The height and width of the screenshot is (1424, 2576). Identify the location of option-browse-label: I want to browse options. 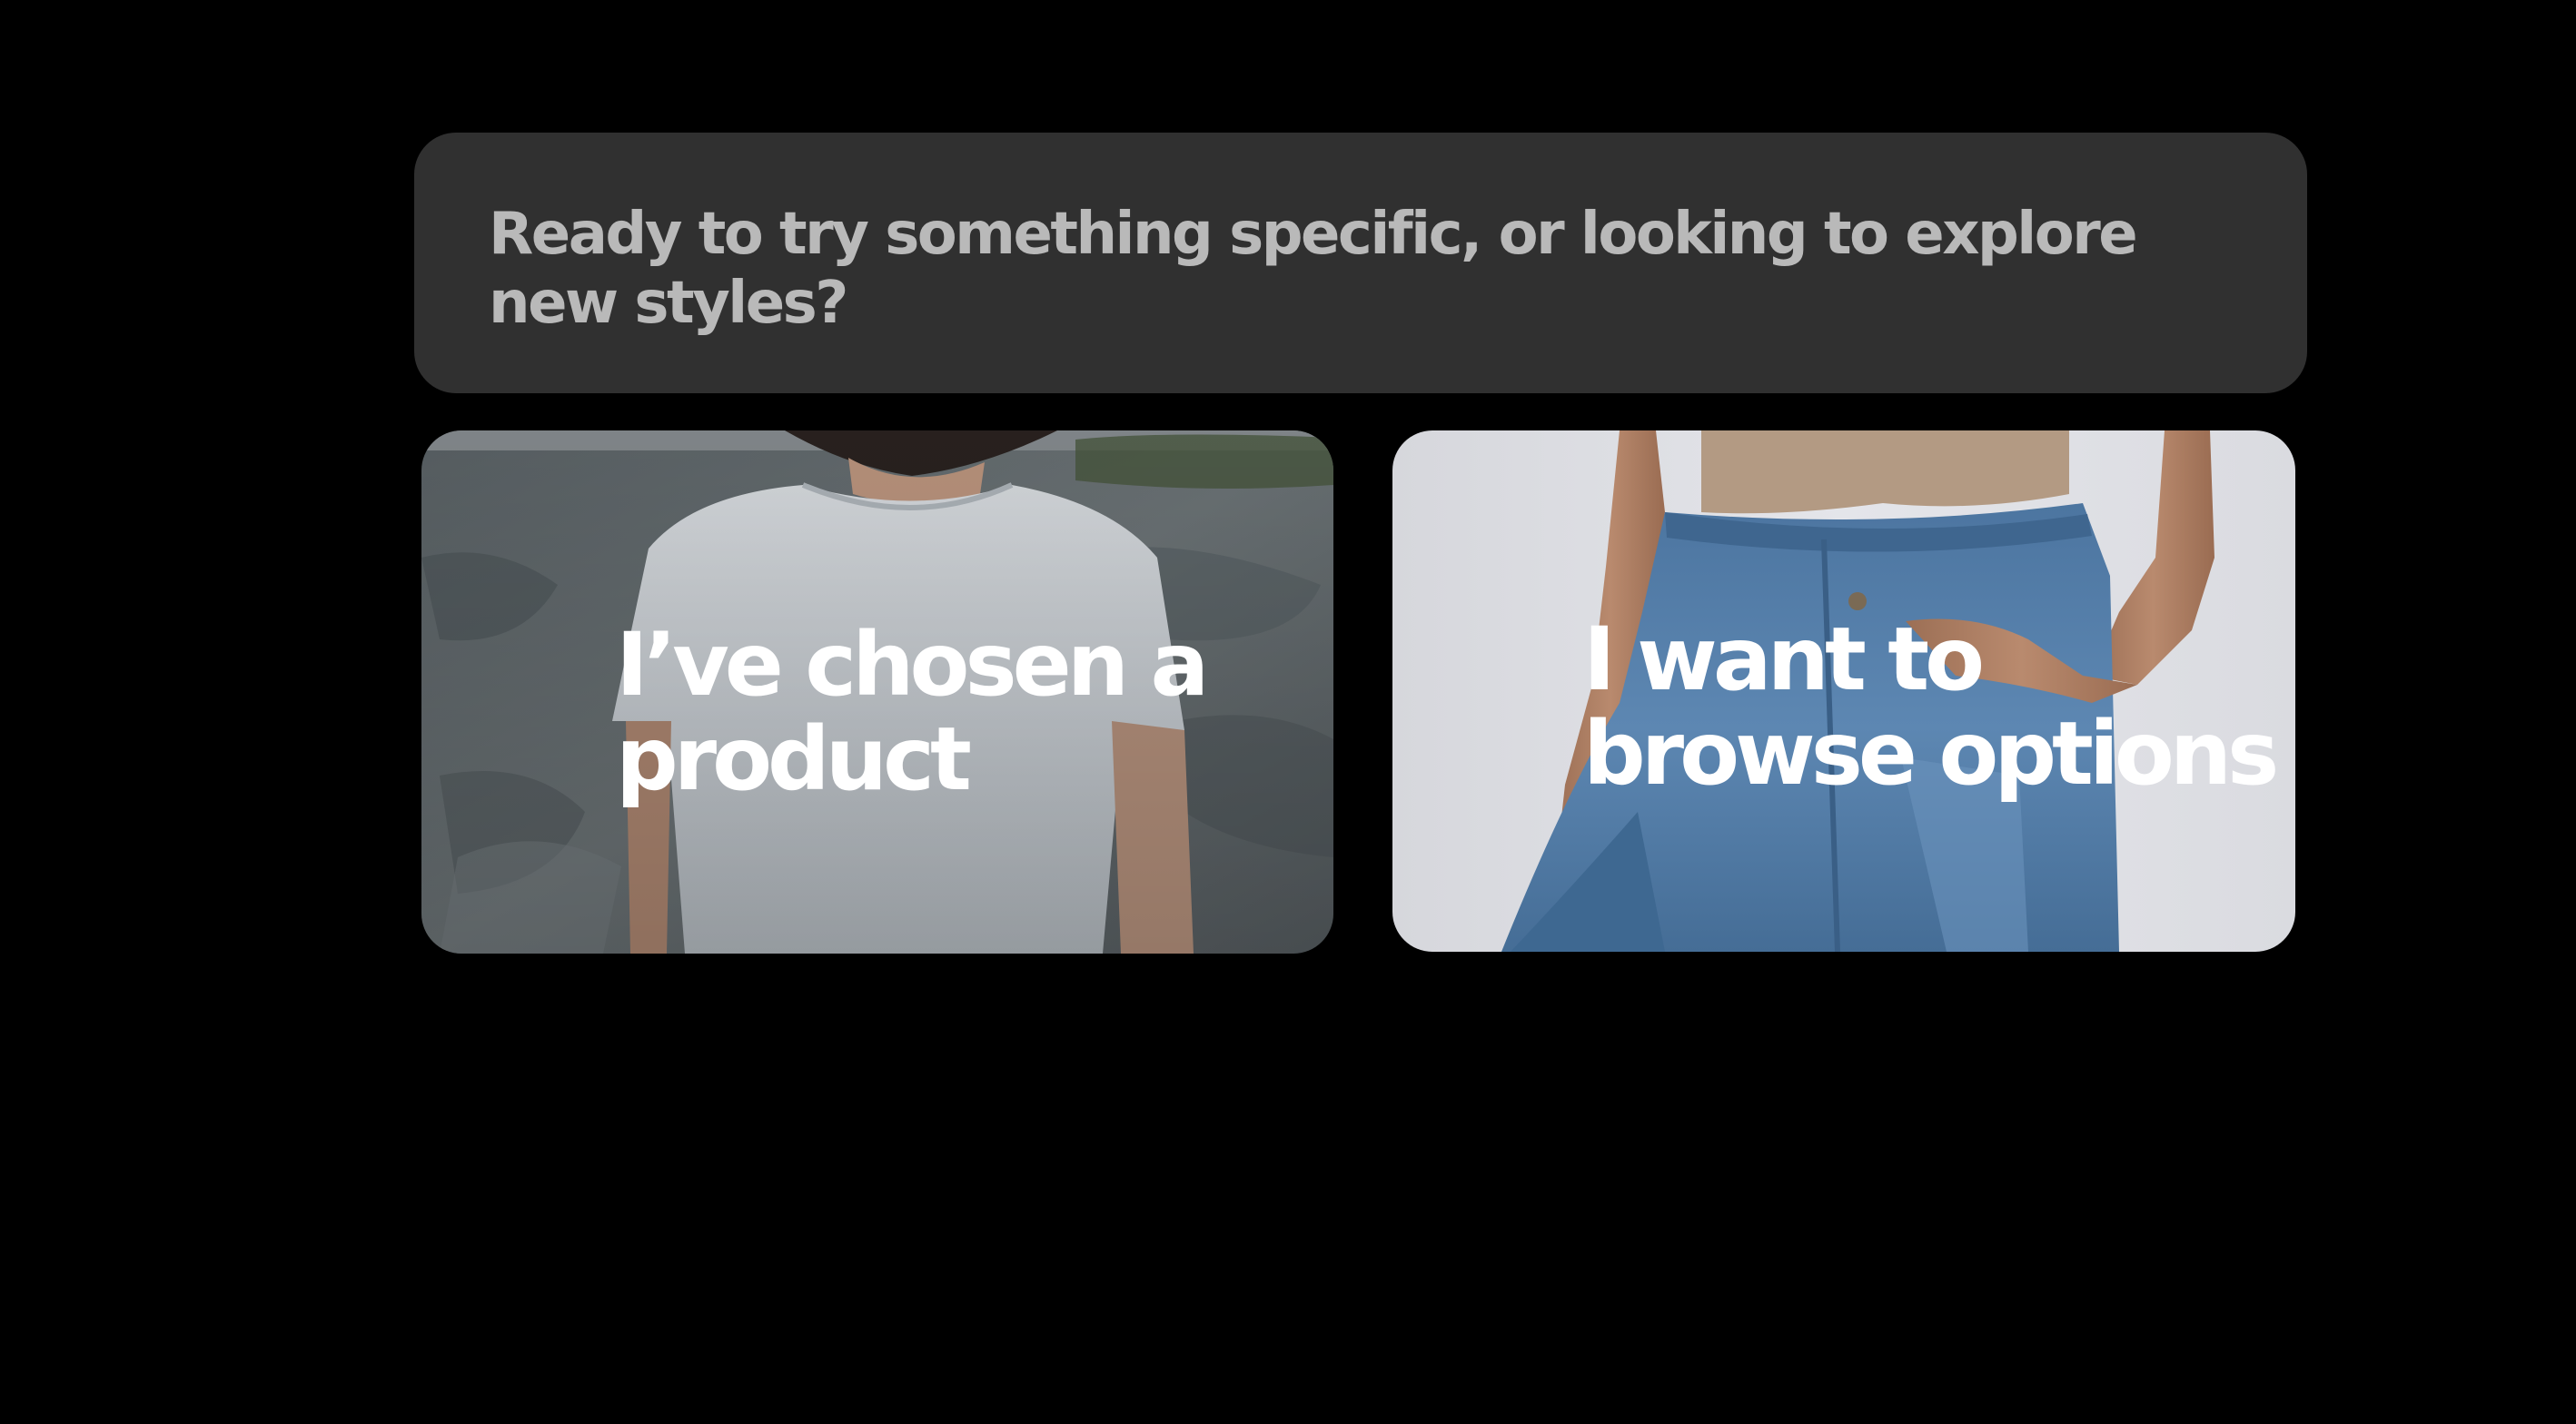
(1931, 707).